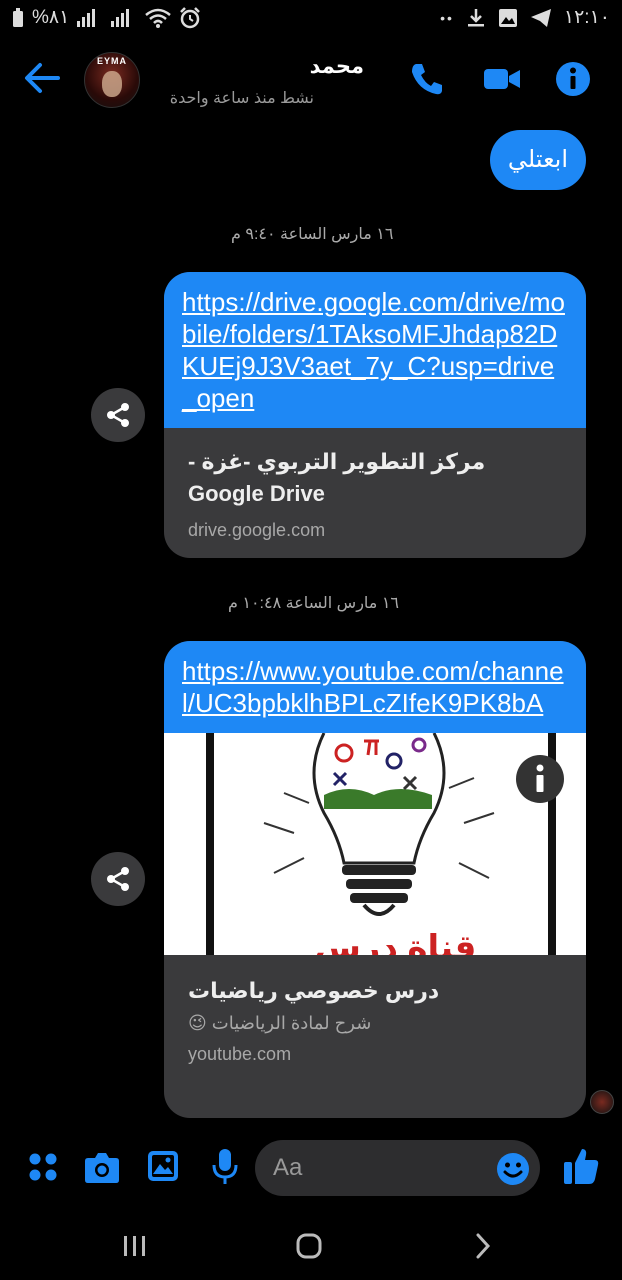 This screenshot has width=622, height=1280. I want to click on signal-icon, so click(86, 17).